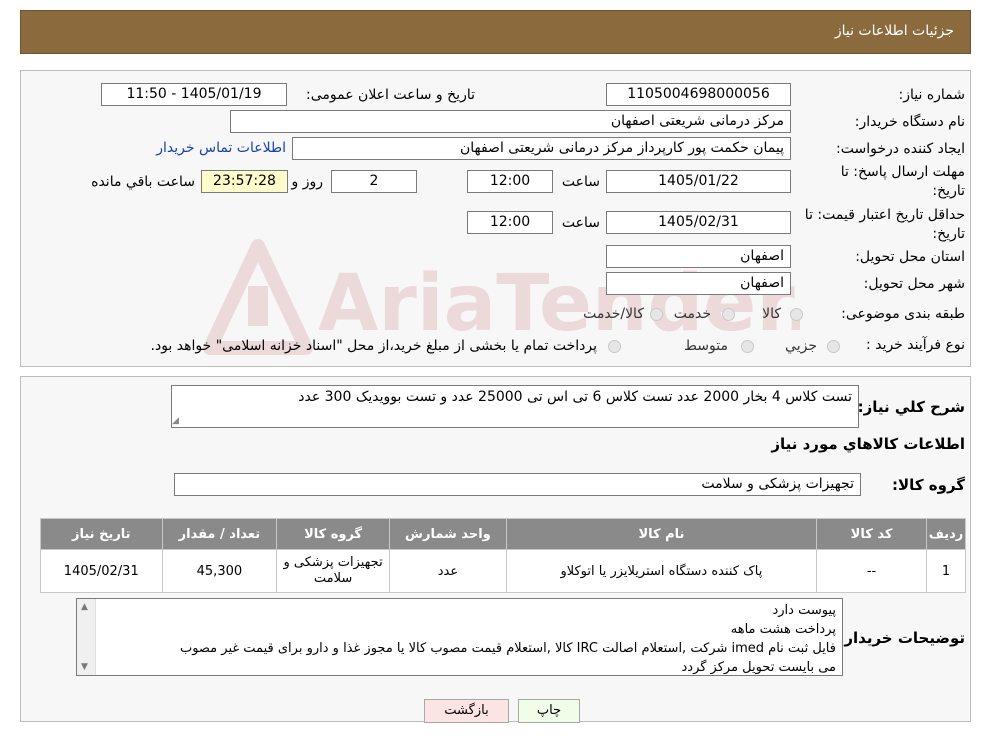 This screenshot has height=744, width=985. I want to click on scroll-up-icon: ▲, so click(84, 607).